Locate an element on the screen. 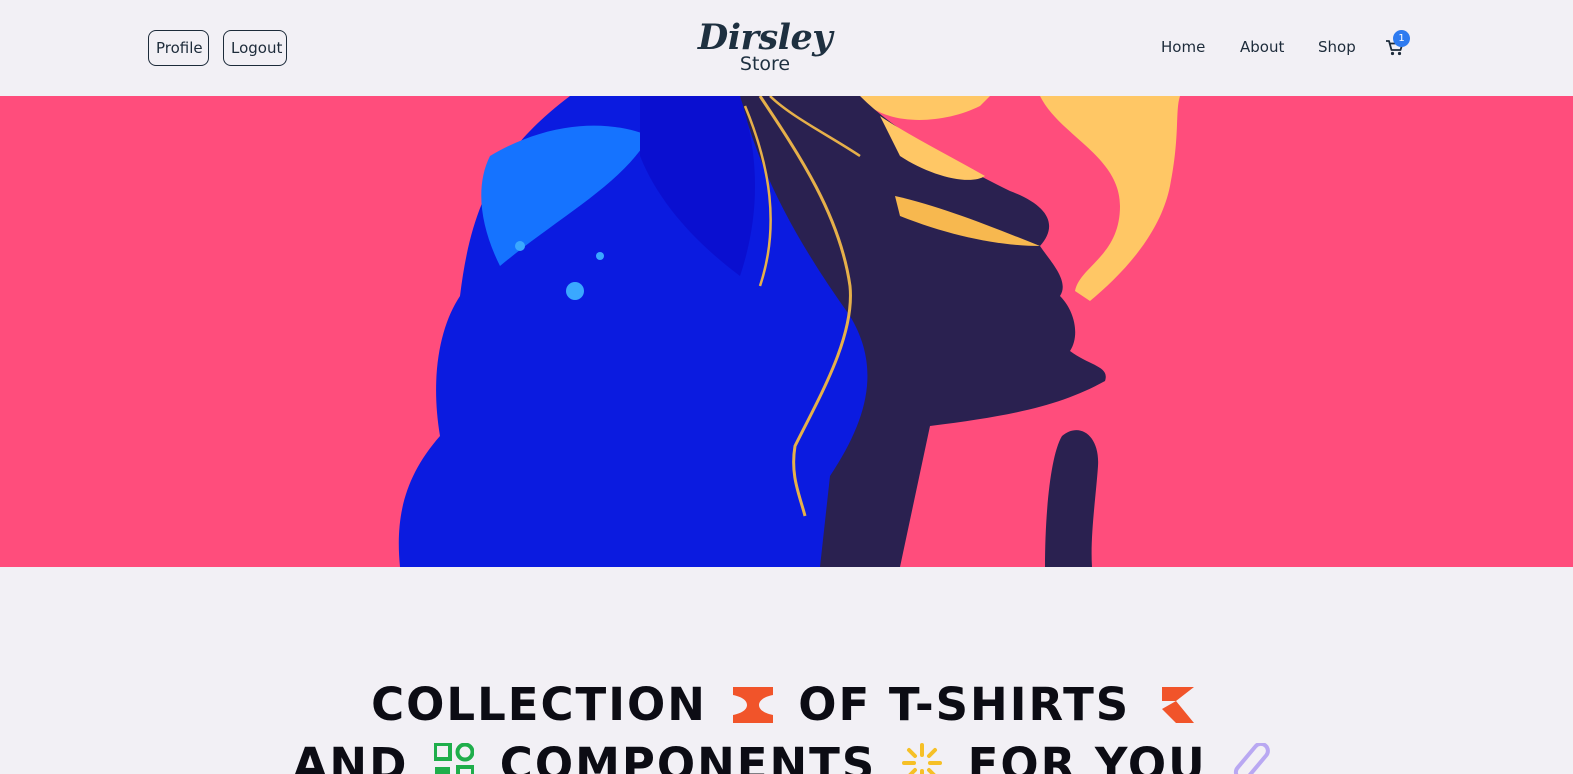 The image size is (1573, 774). logo: Dirsley Store is located at coordinates (765, 51).